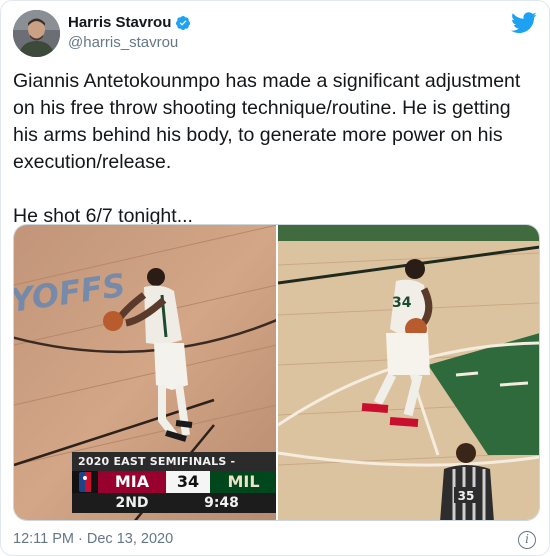 Image resolution: width=550 pixels, height=556 pixels. I want to click on verified-badge-icon, so click(183, 22).